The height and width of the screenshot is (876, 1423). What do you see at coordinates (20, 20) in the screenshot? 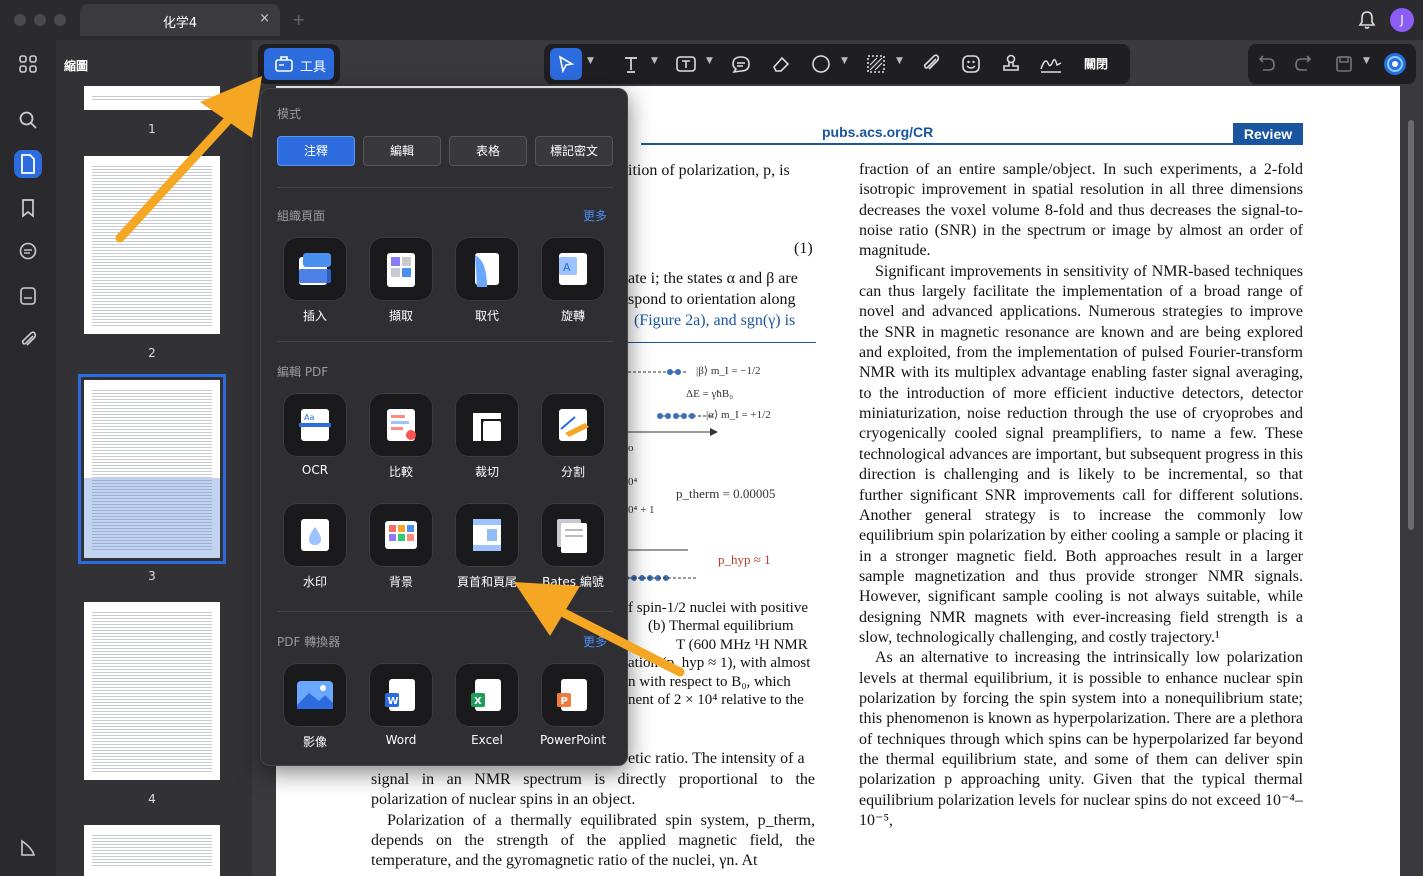
I see `close-window-button` at bounding box center [20, 20].